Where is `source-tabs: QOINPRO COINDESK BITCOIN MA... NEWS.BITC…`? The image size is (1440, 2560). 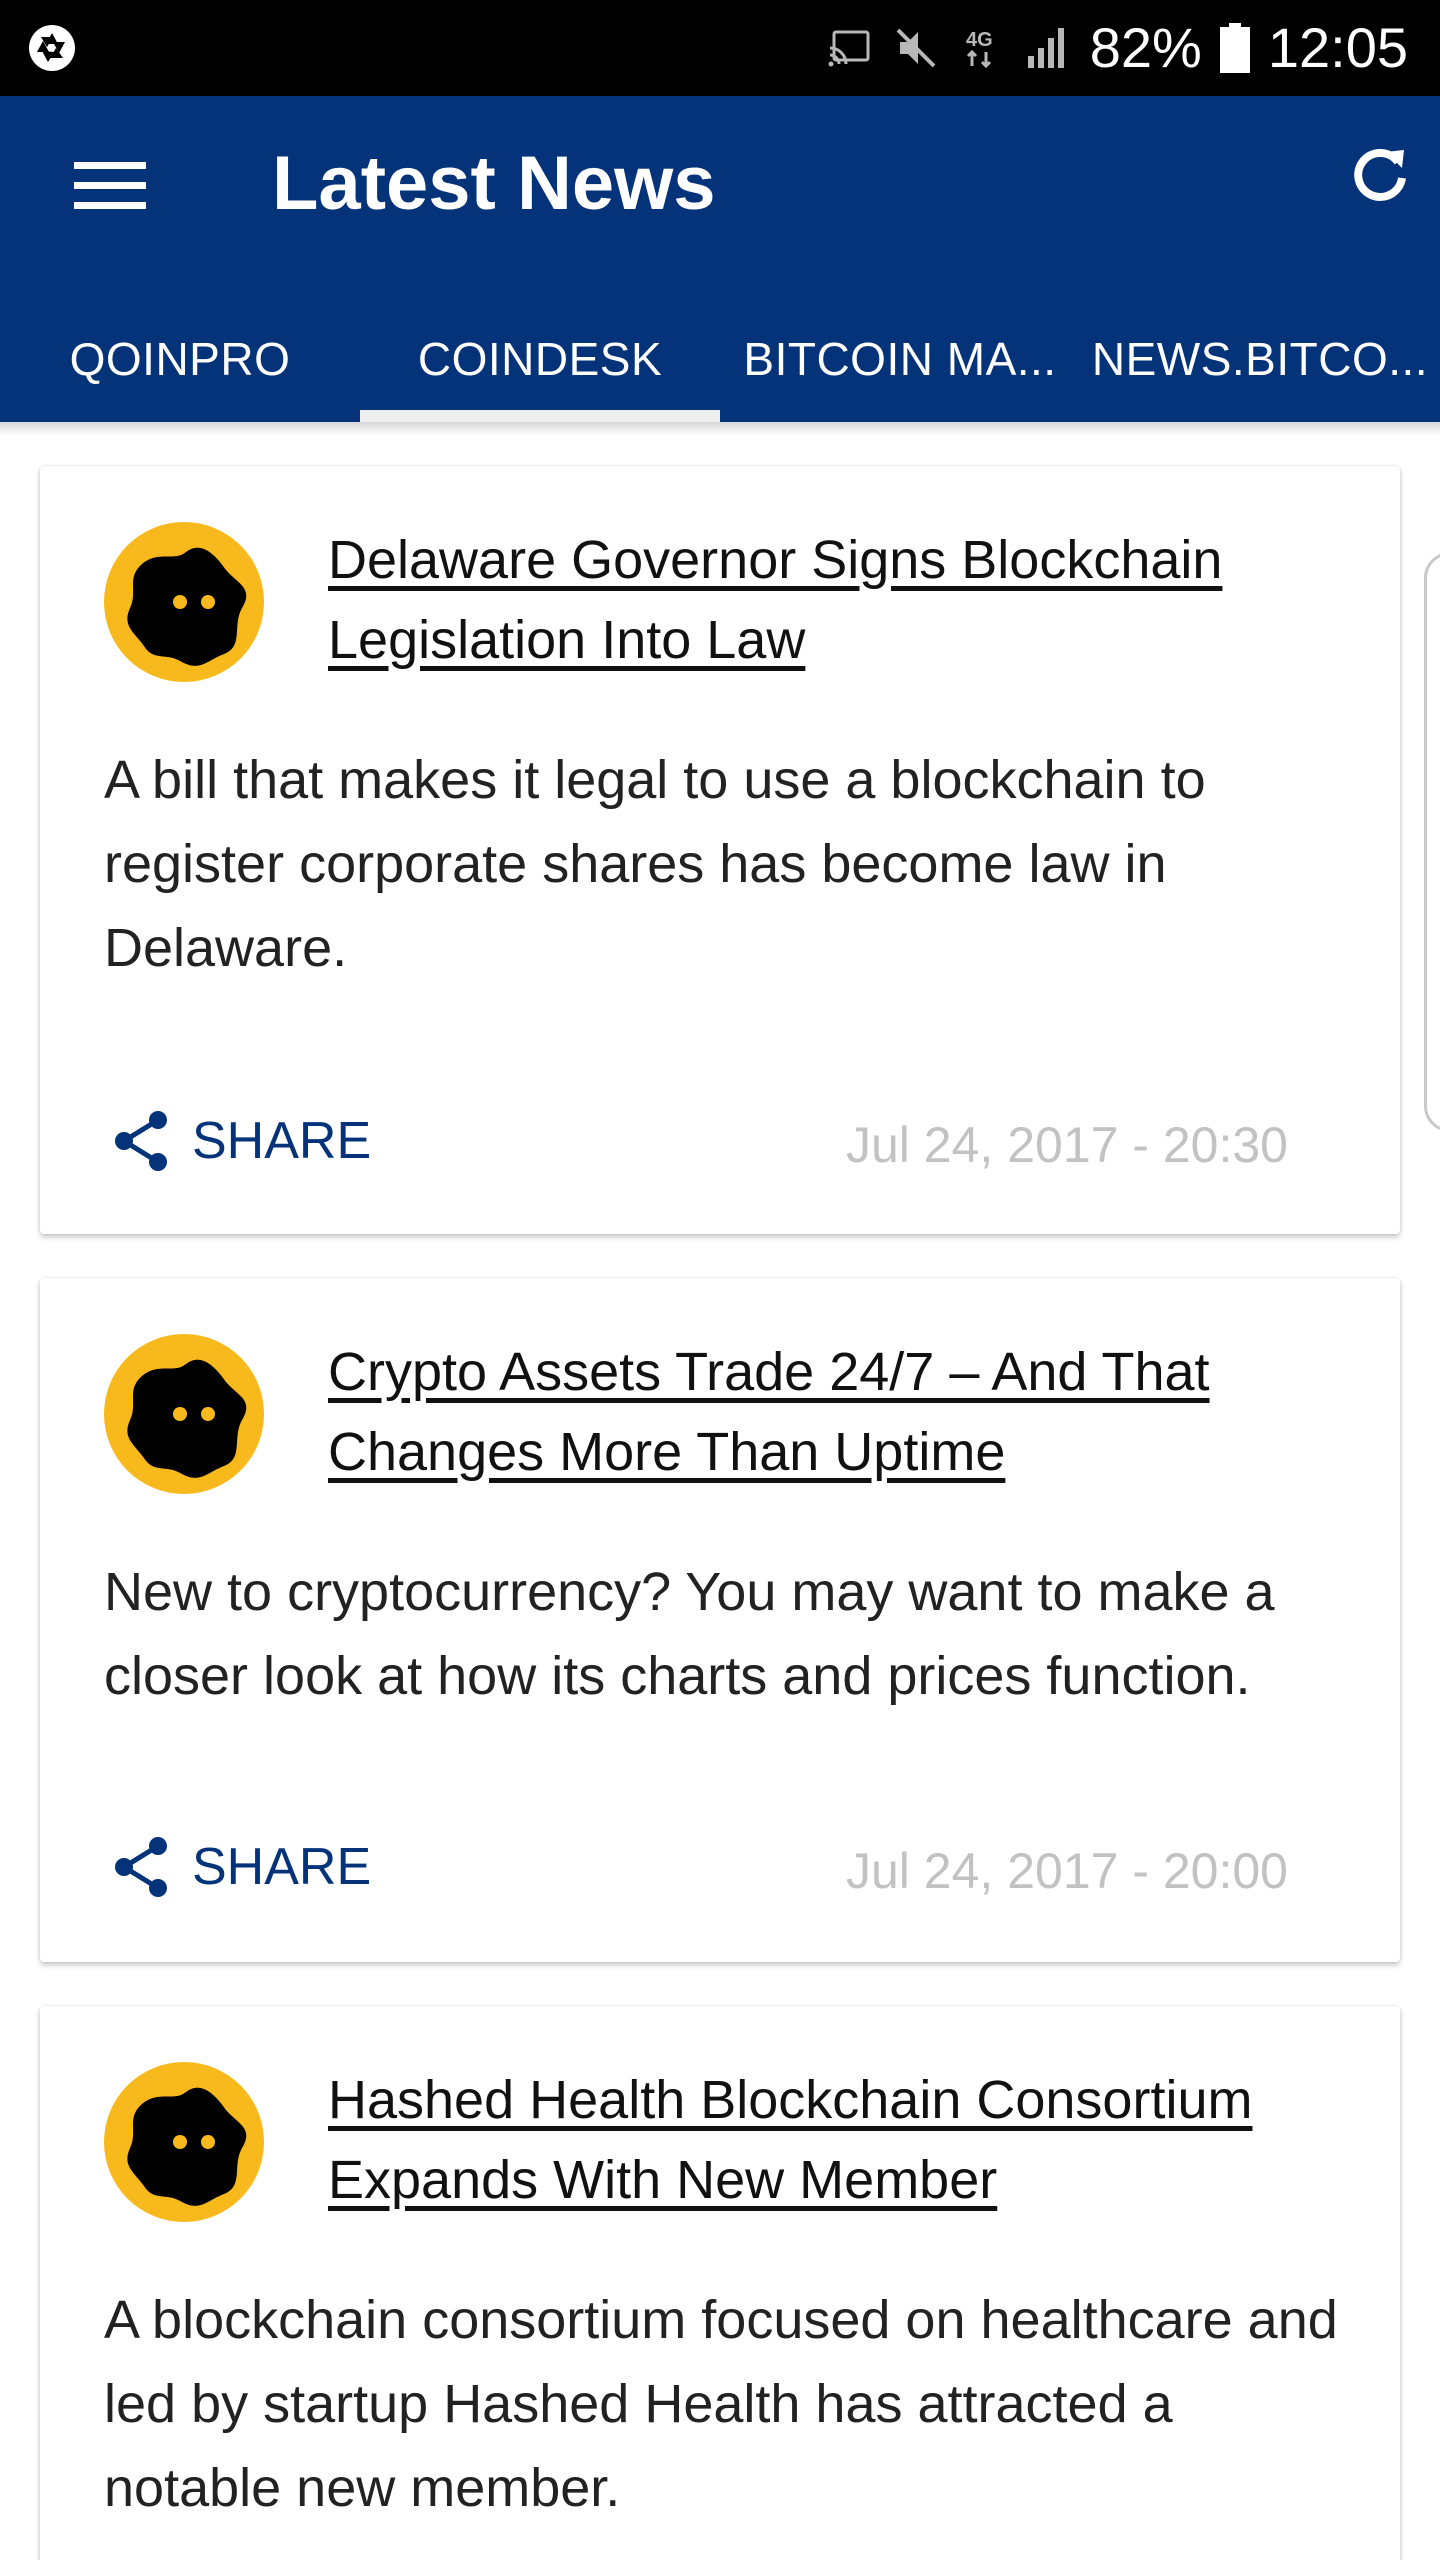 source-tabs: QOINPRO COINDESK BITCOIN MA... NEWS.BITC… is located at coordinates (720, 359).